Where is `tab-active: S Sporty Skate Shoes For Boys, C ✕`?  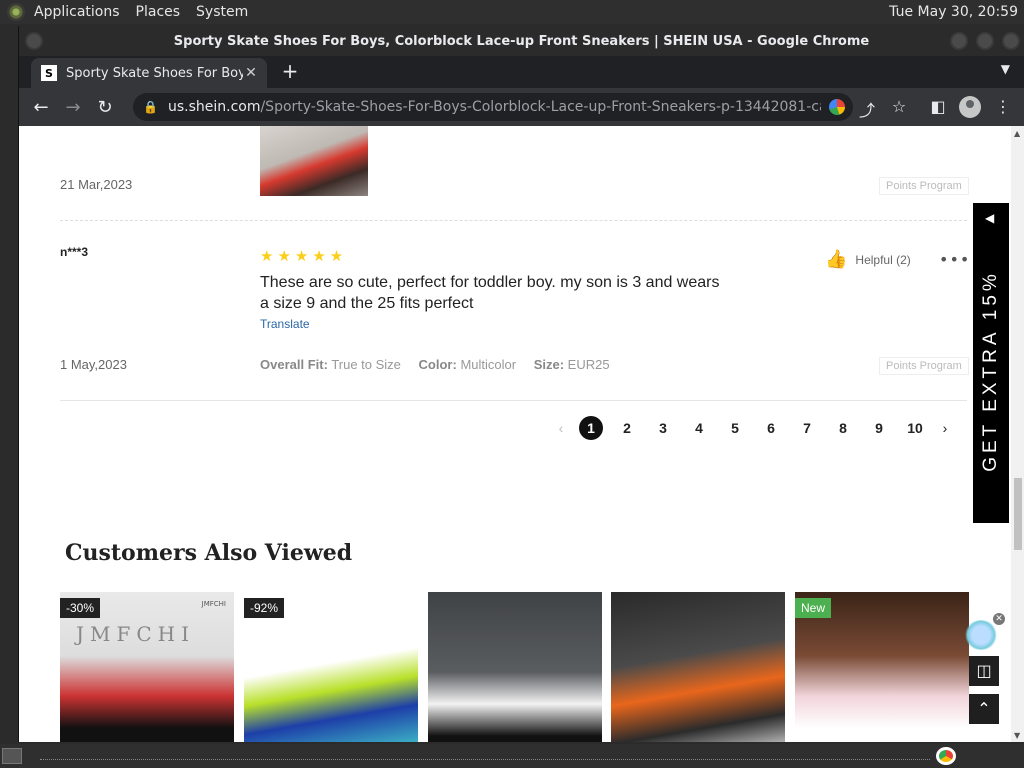
tab-active: S Sporty Skate Shoes For Boys, C ✕ is located at coordinates (149, 73).